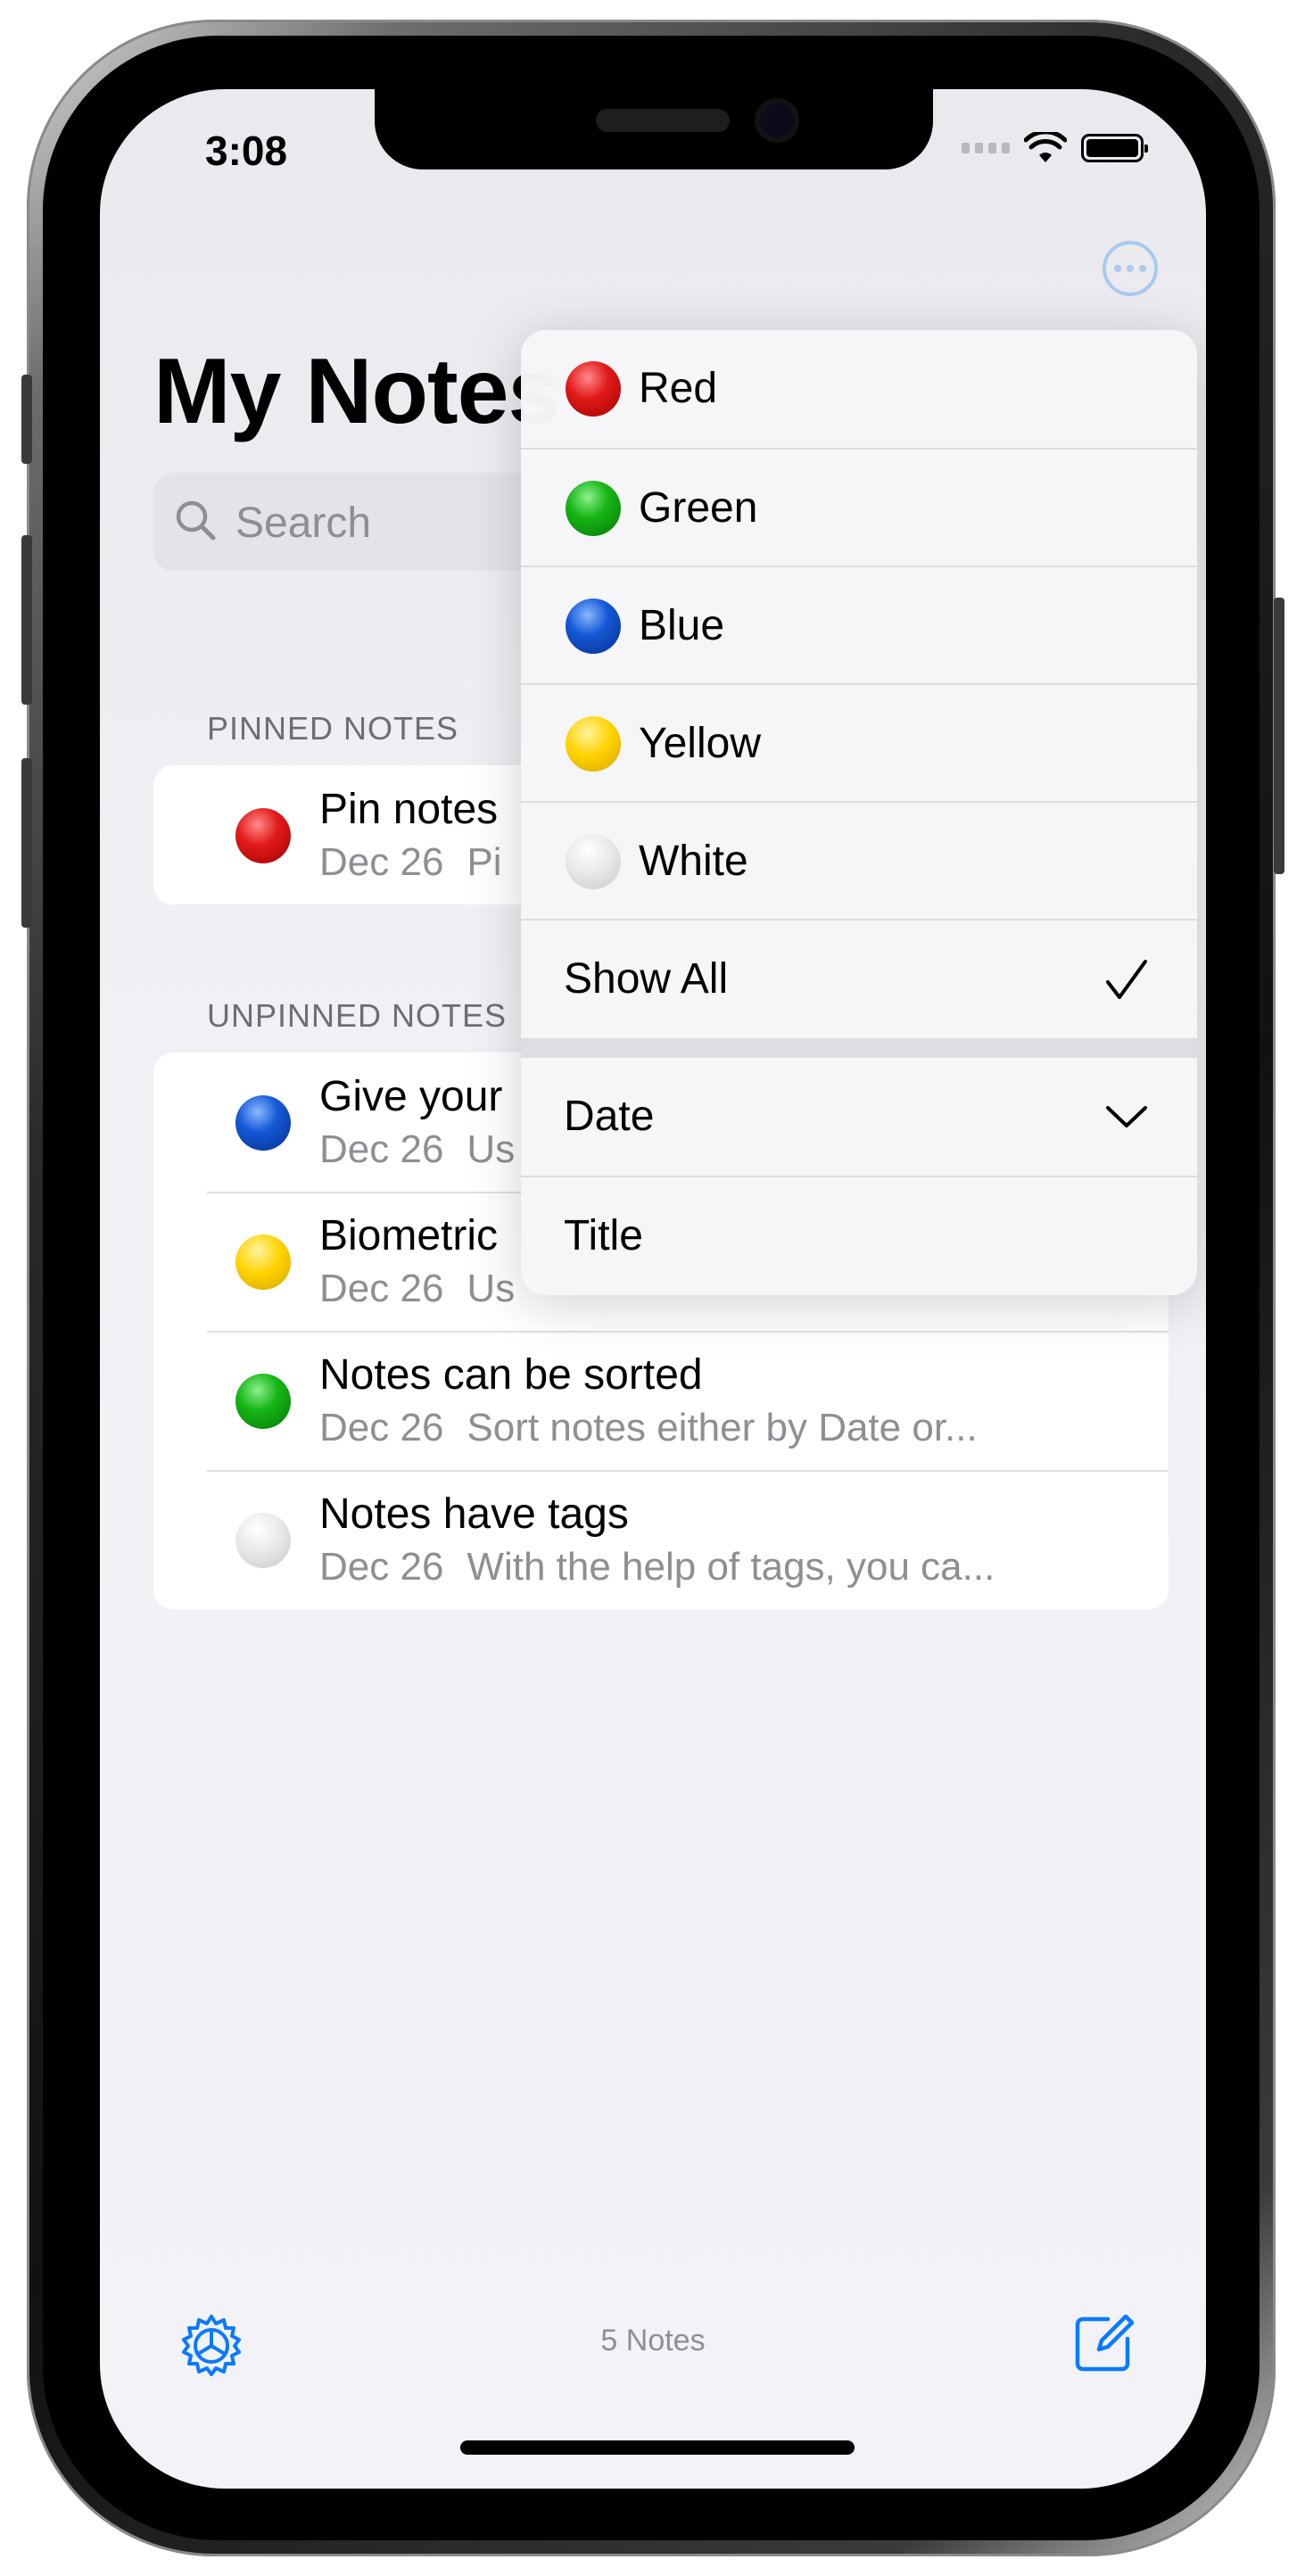 The height and width of the screenshot is (2576, 1305). What do you see at coordinates (474, 1514) in the screenshot?
I see `note-title: Notes have tags` at bounding box center [474, 1514].